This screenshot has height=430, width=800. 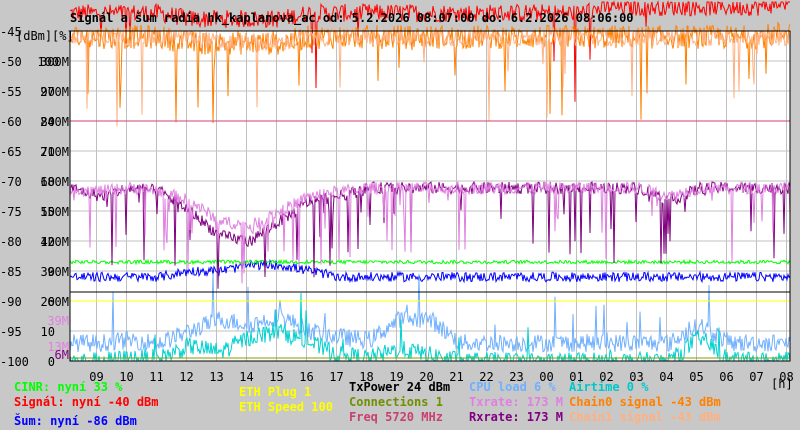 What do you see at coordinates (696, 377) in the screenshot?
I see `x-tick-label: 05` at bounding box center [696, 377].